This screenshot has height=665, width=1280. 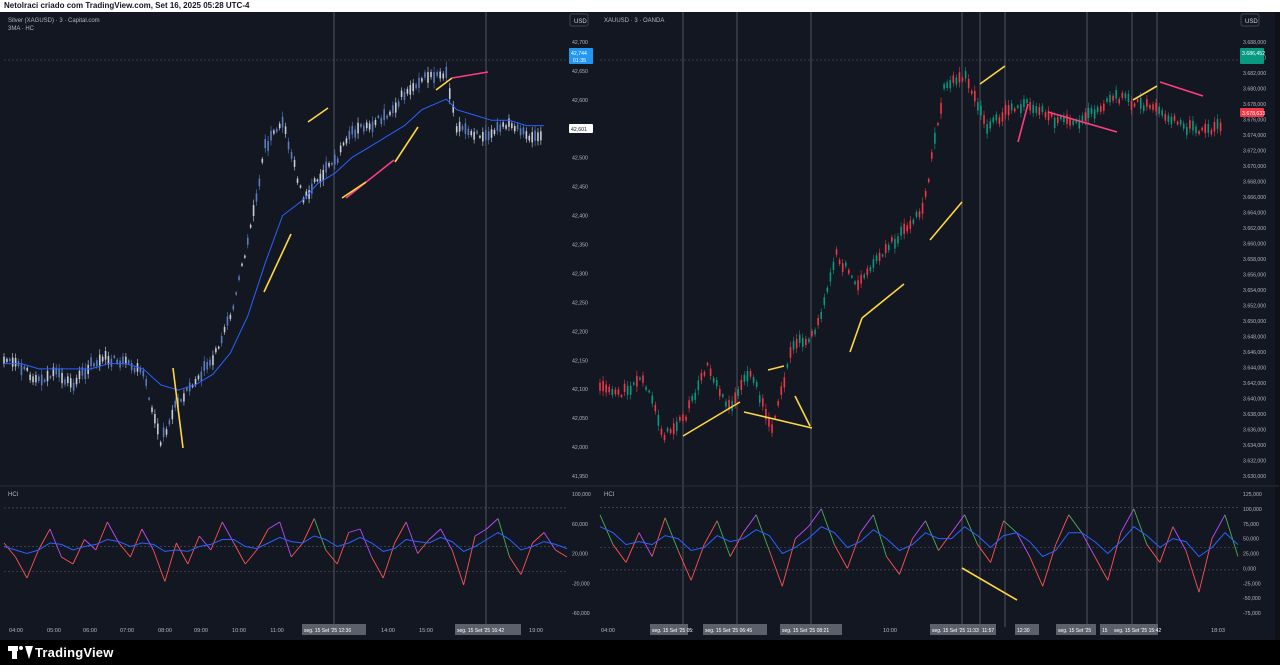 I want to click on tradingview-logo: TradingView, so click(x=61, y=652).